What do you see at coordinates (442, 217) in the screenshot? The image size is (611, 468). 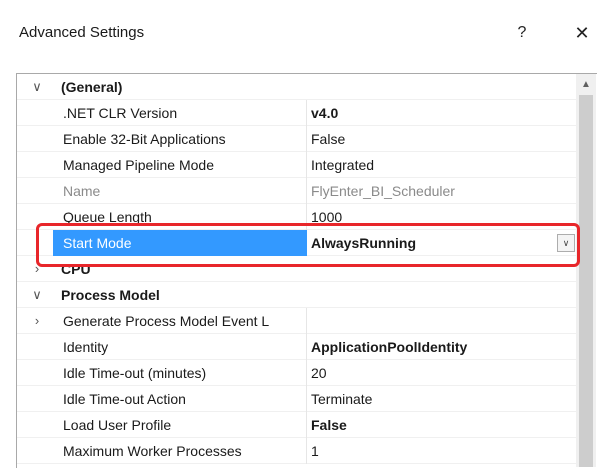 I see `property-value: 1000` at bounding box center [442, 217].